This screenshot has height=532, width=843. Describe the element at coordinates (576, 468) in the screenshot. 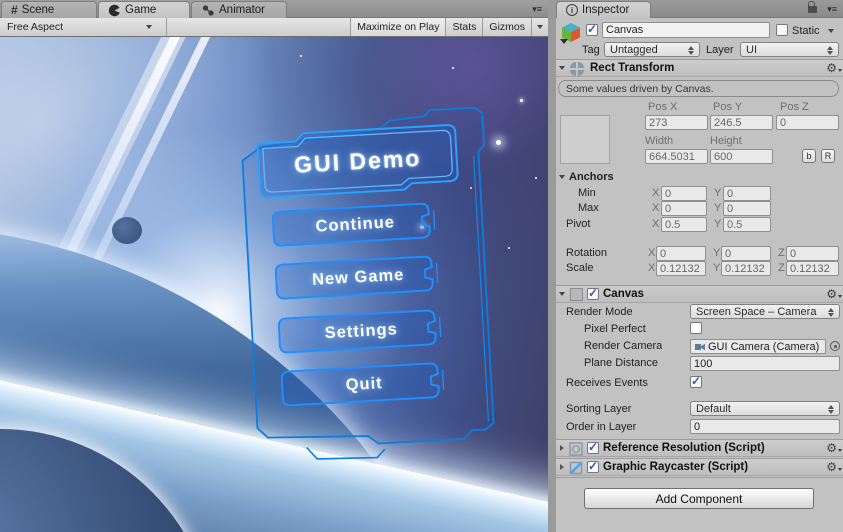

I see `graphic-raycaster-icon` at that location.